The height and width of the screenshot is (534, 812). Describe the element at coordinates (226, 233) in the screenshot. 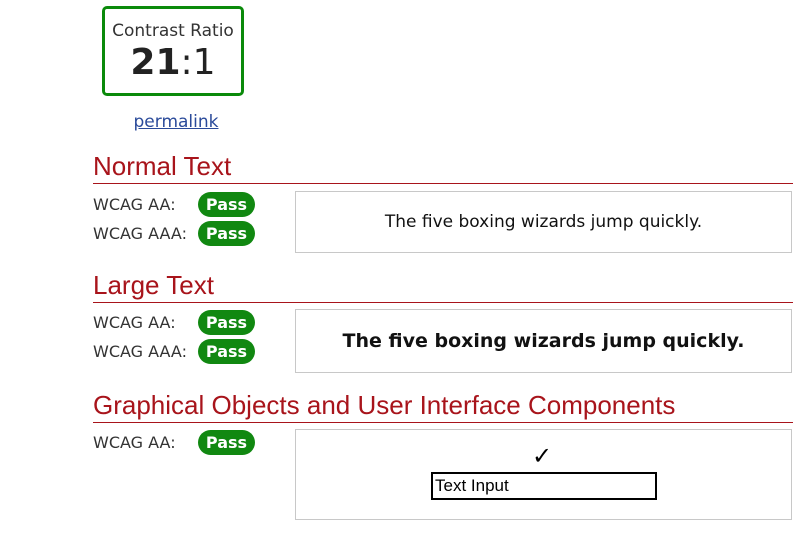

I see `normal-aaa-pass-badge: Pass` at that location.